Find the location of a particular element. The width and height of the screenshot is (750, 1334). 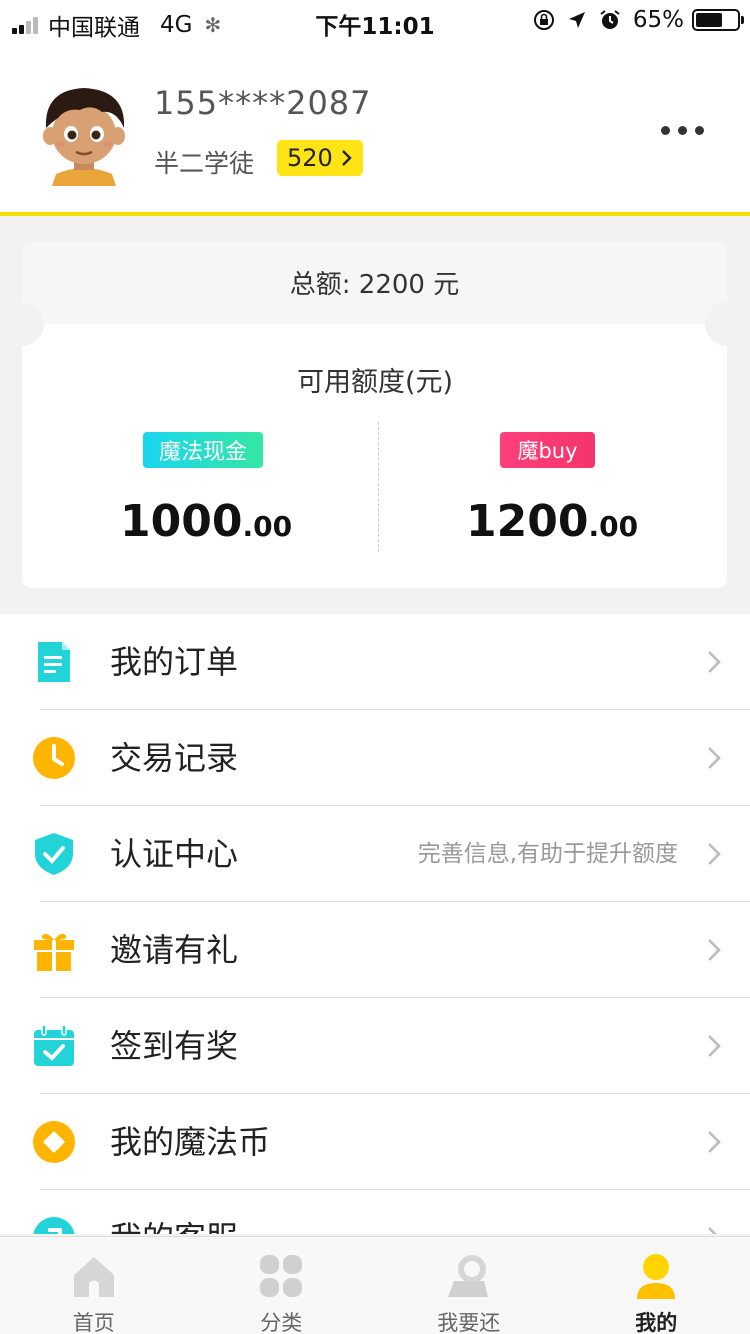

cash-amount: 1000.00 is located at coordinates (206, 521).